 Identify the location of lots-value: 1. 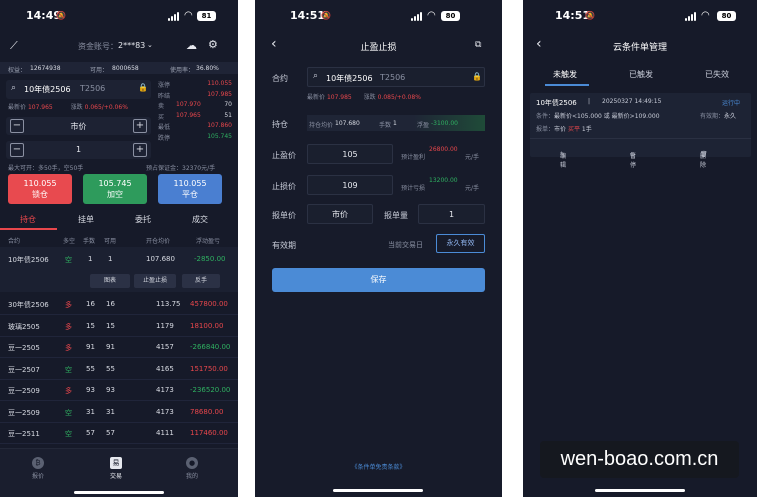
(395, 123).